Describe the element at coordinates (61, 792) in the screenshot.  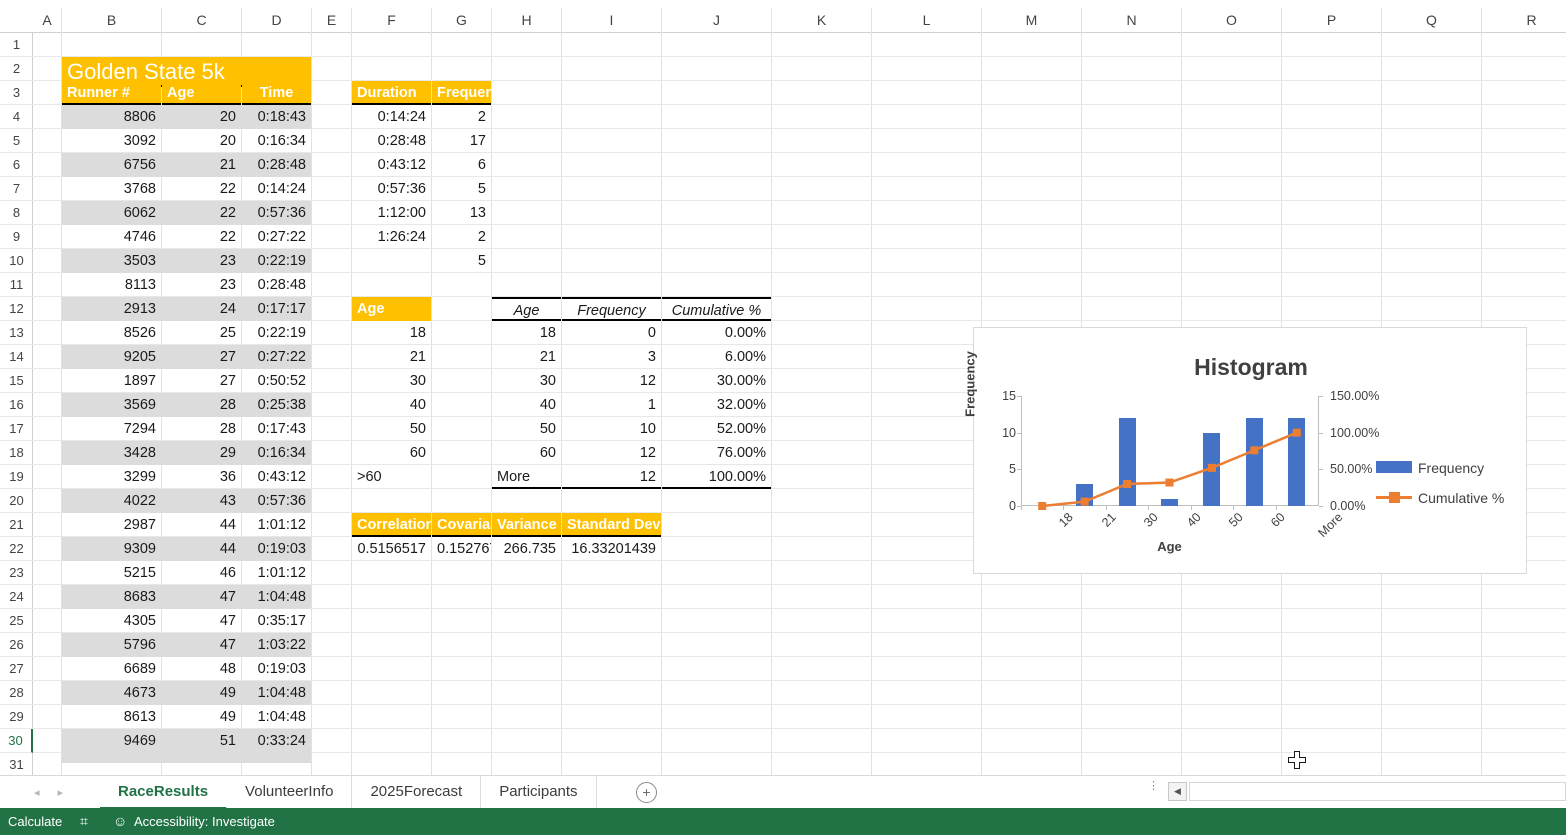
I see `next-sheet-icon: ▸` at that location.